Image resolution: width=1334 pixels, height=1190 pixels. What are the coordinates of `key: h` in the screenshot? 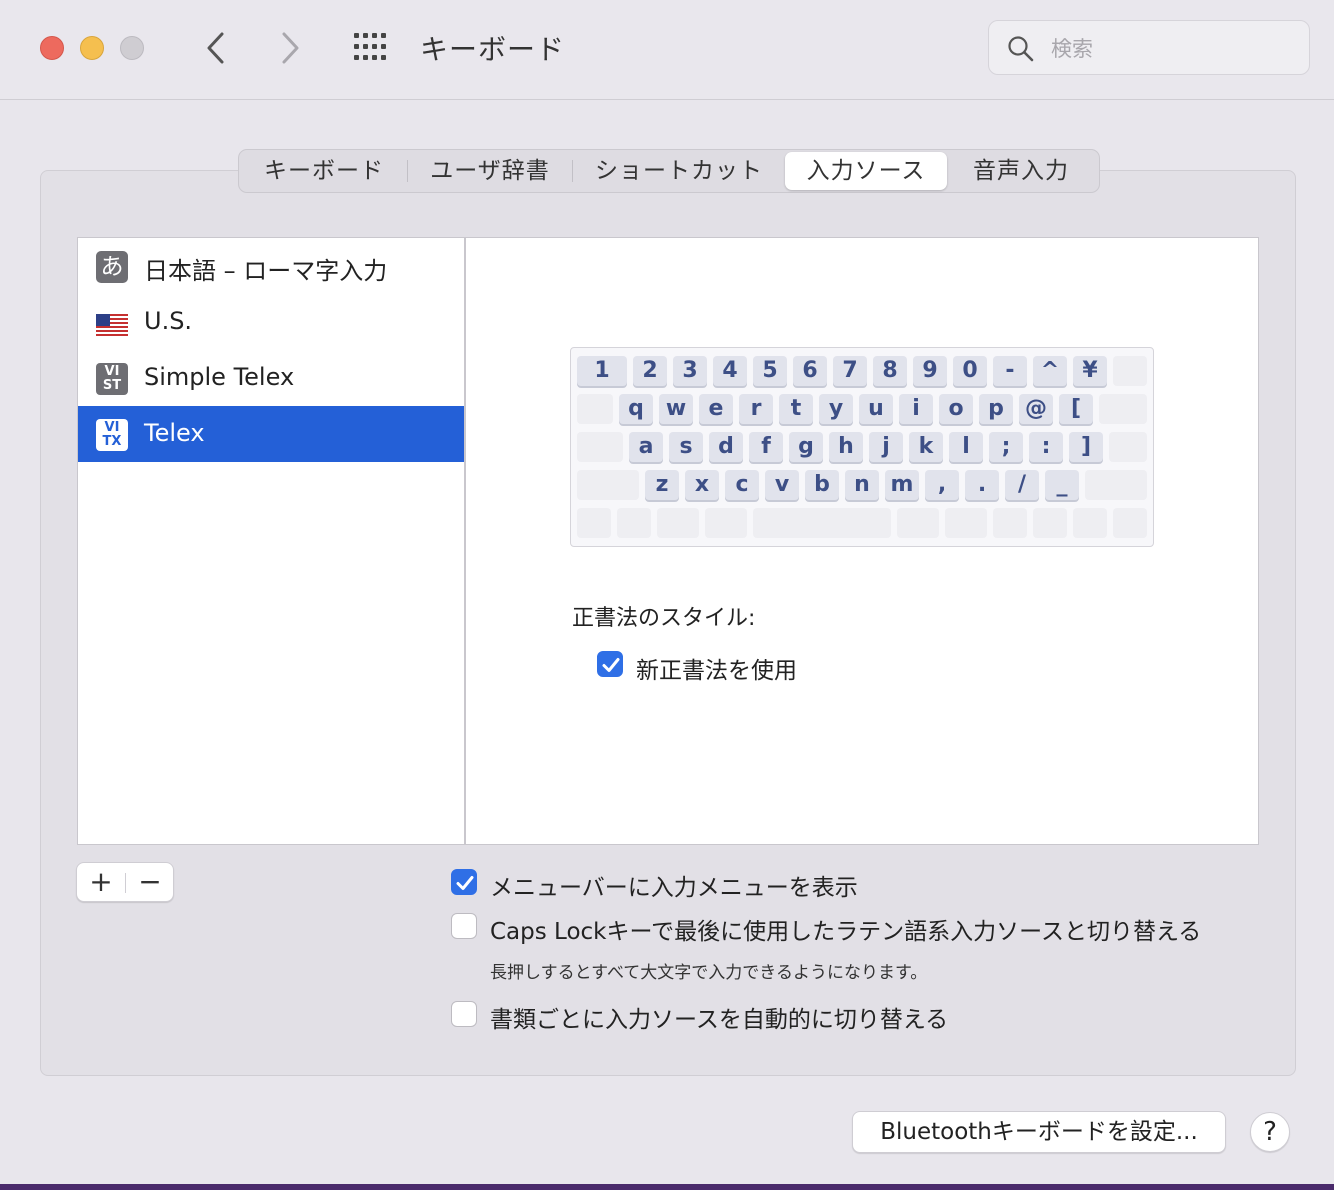 It's located at (846, 447).